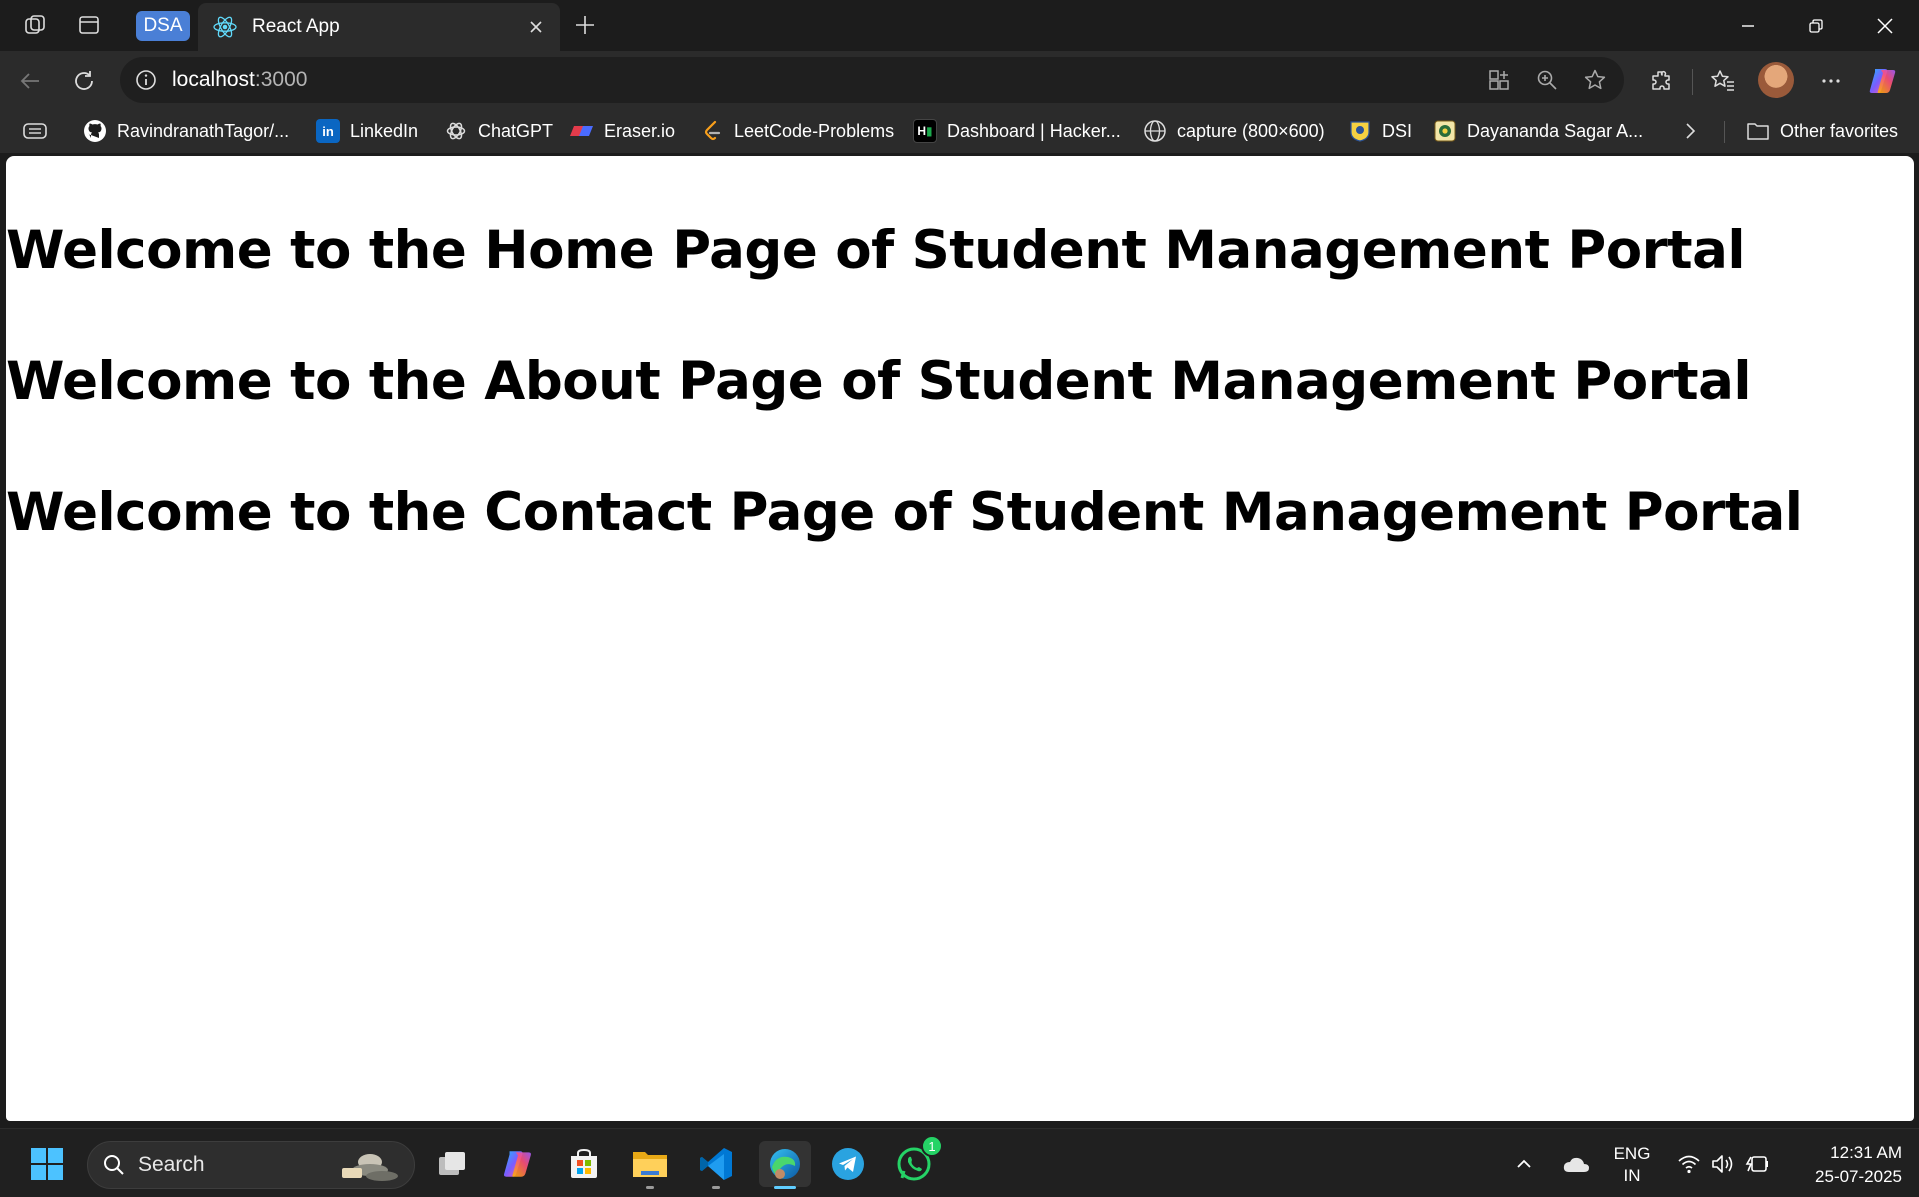 The height and width of the screenshot is (1197, 1919). I want to click on favorite-star-icon, so click(1595, 80).